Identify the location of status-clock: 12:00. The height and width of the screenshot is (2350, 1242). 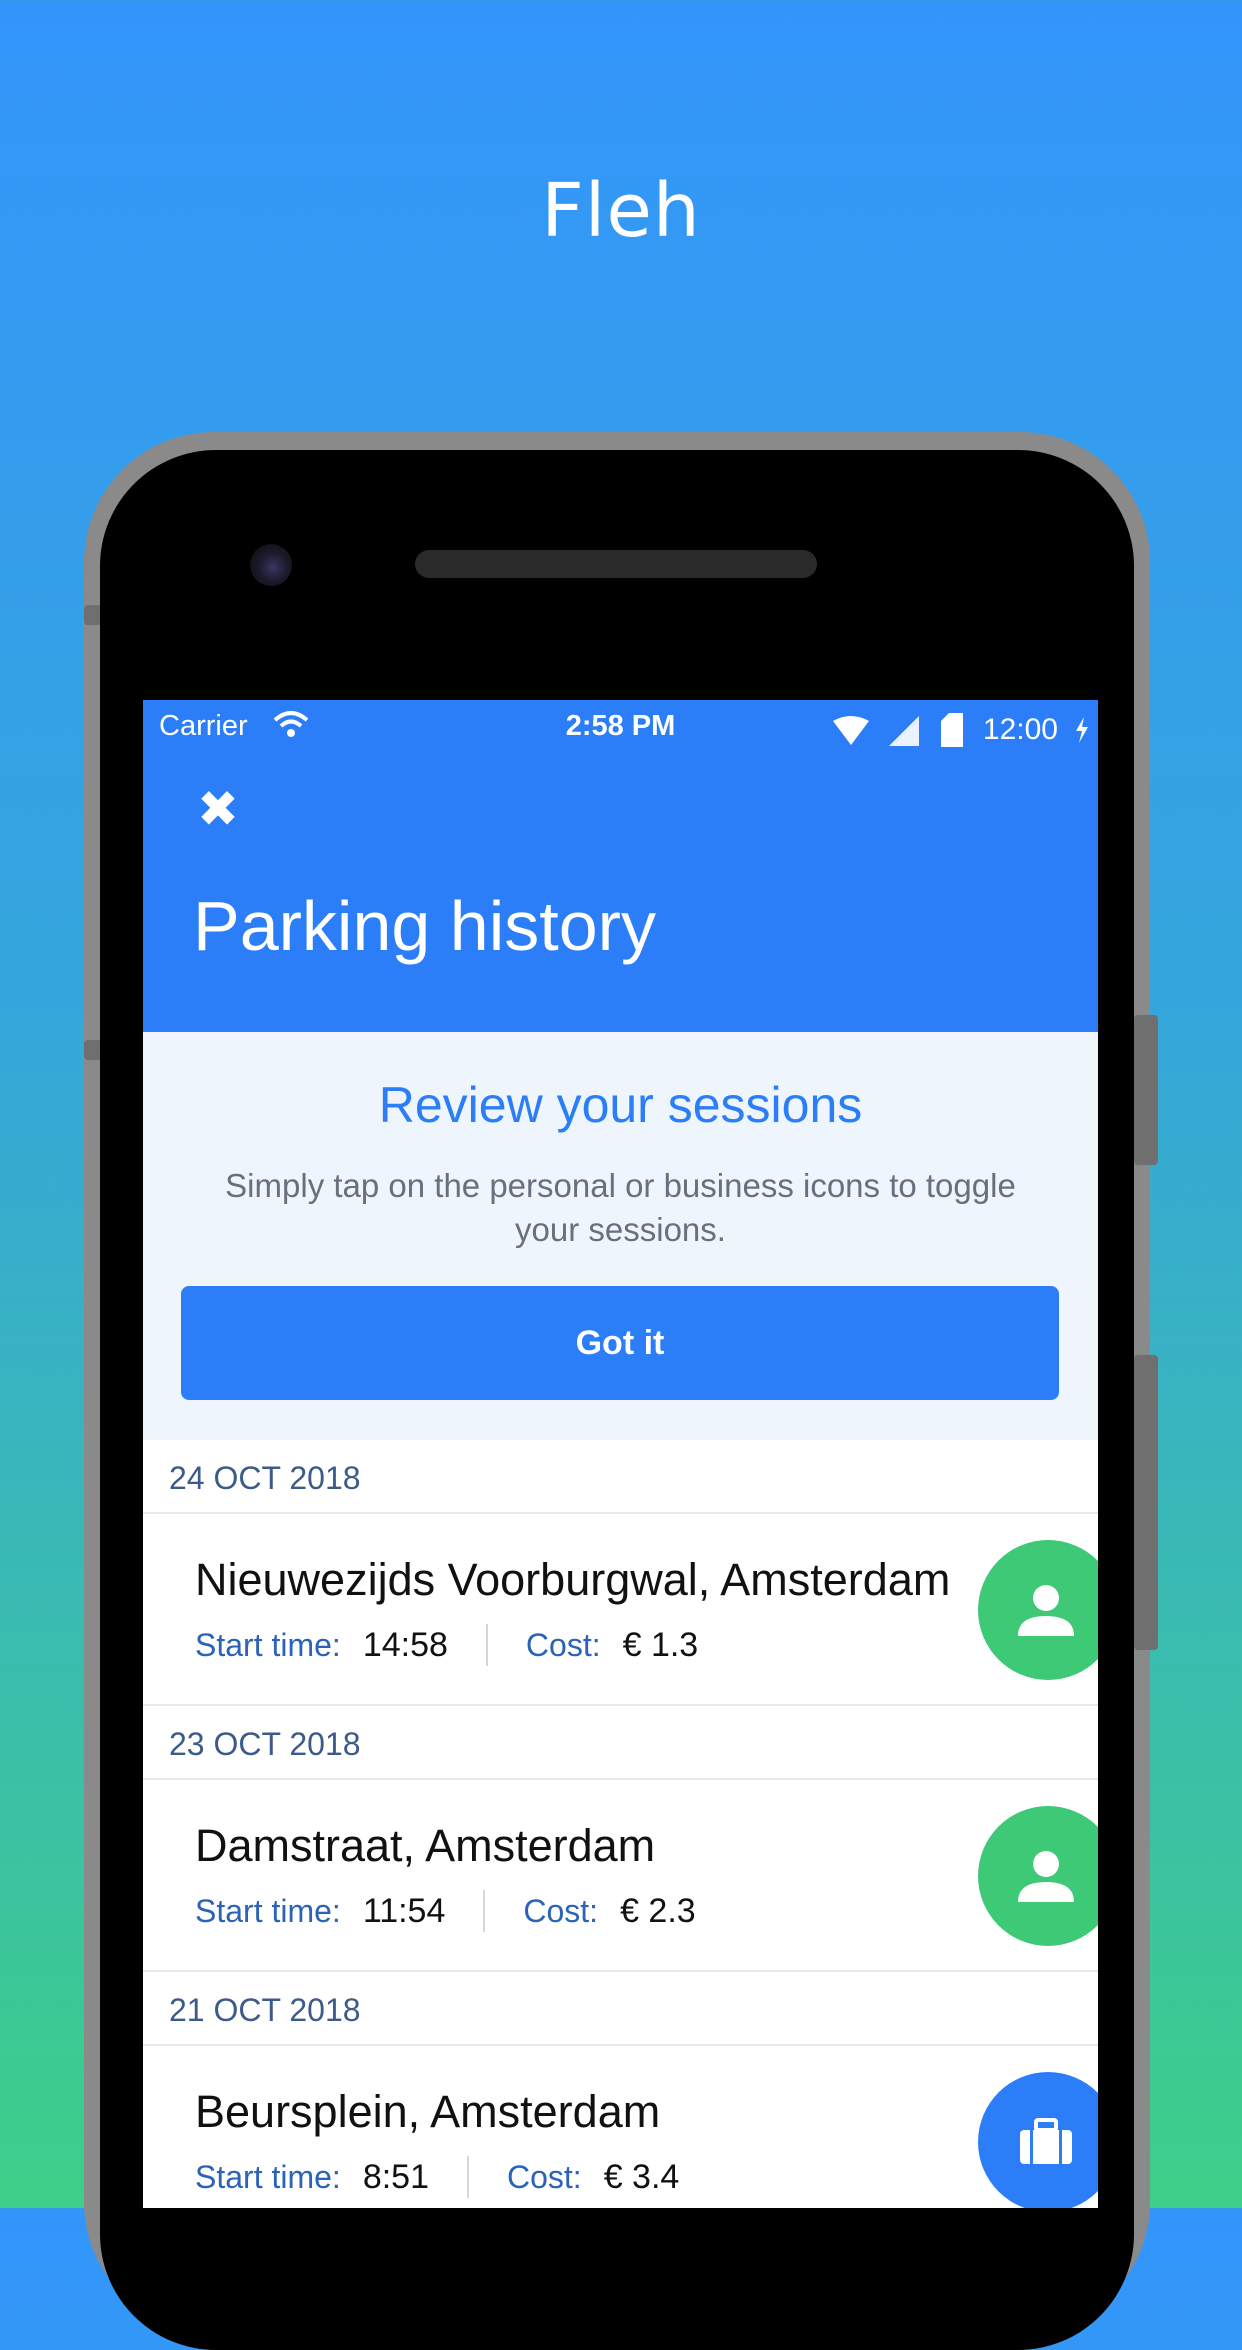
(1020, 729).